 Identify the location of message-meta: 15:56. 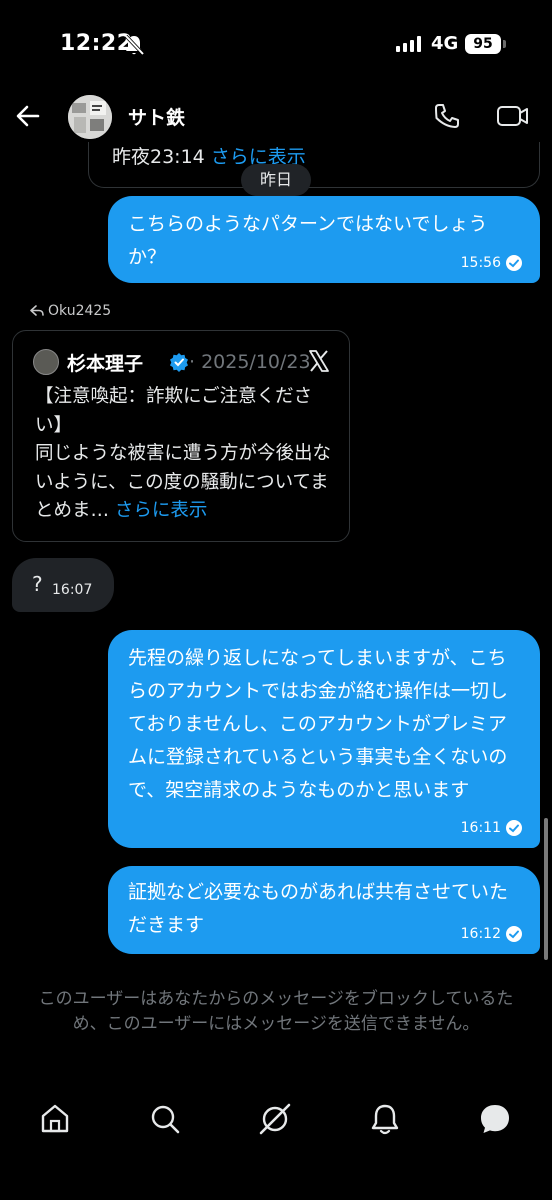
(491, 263).